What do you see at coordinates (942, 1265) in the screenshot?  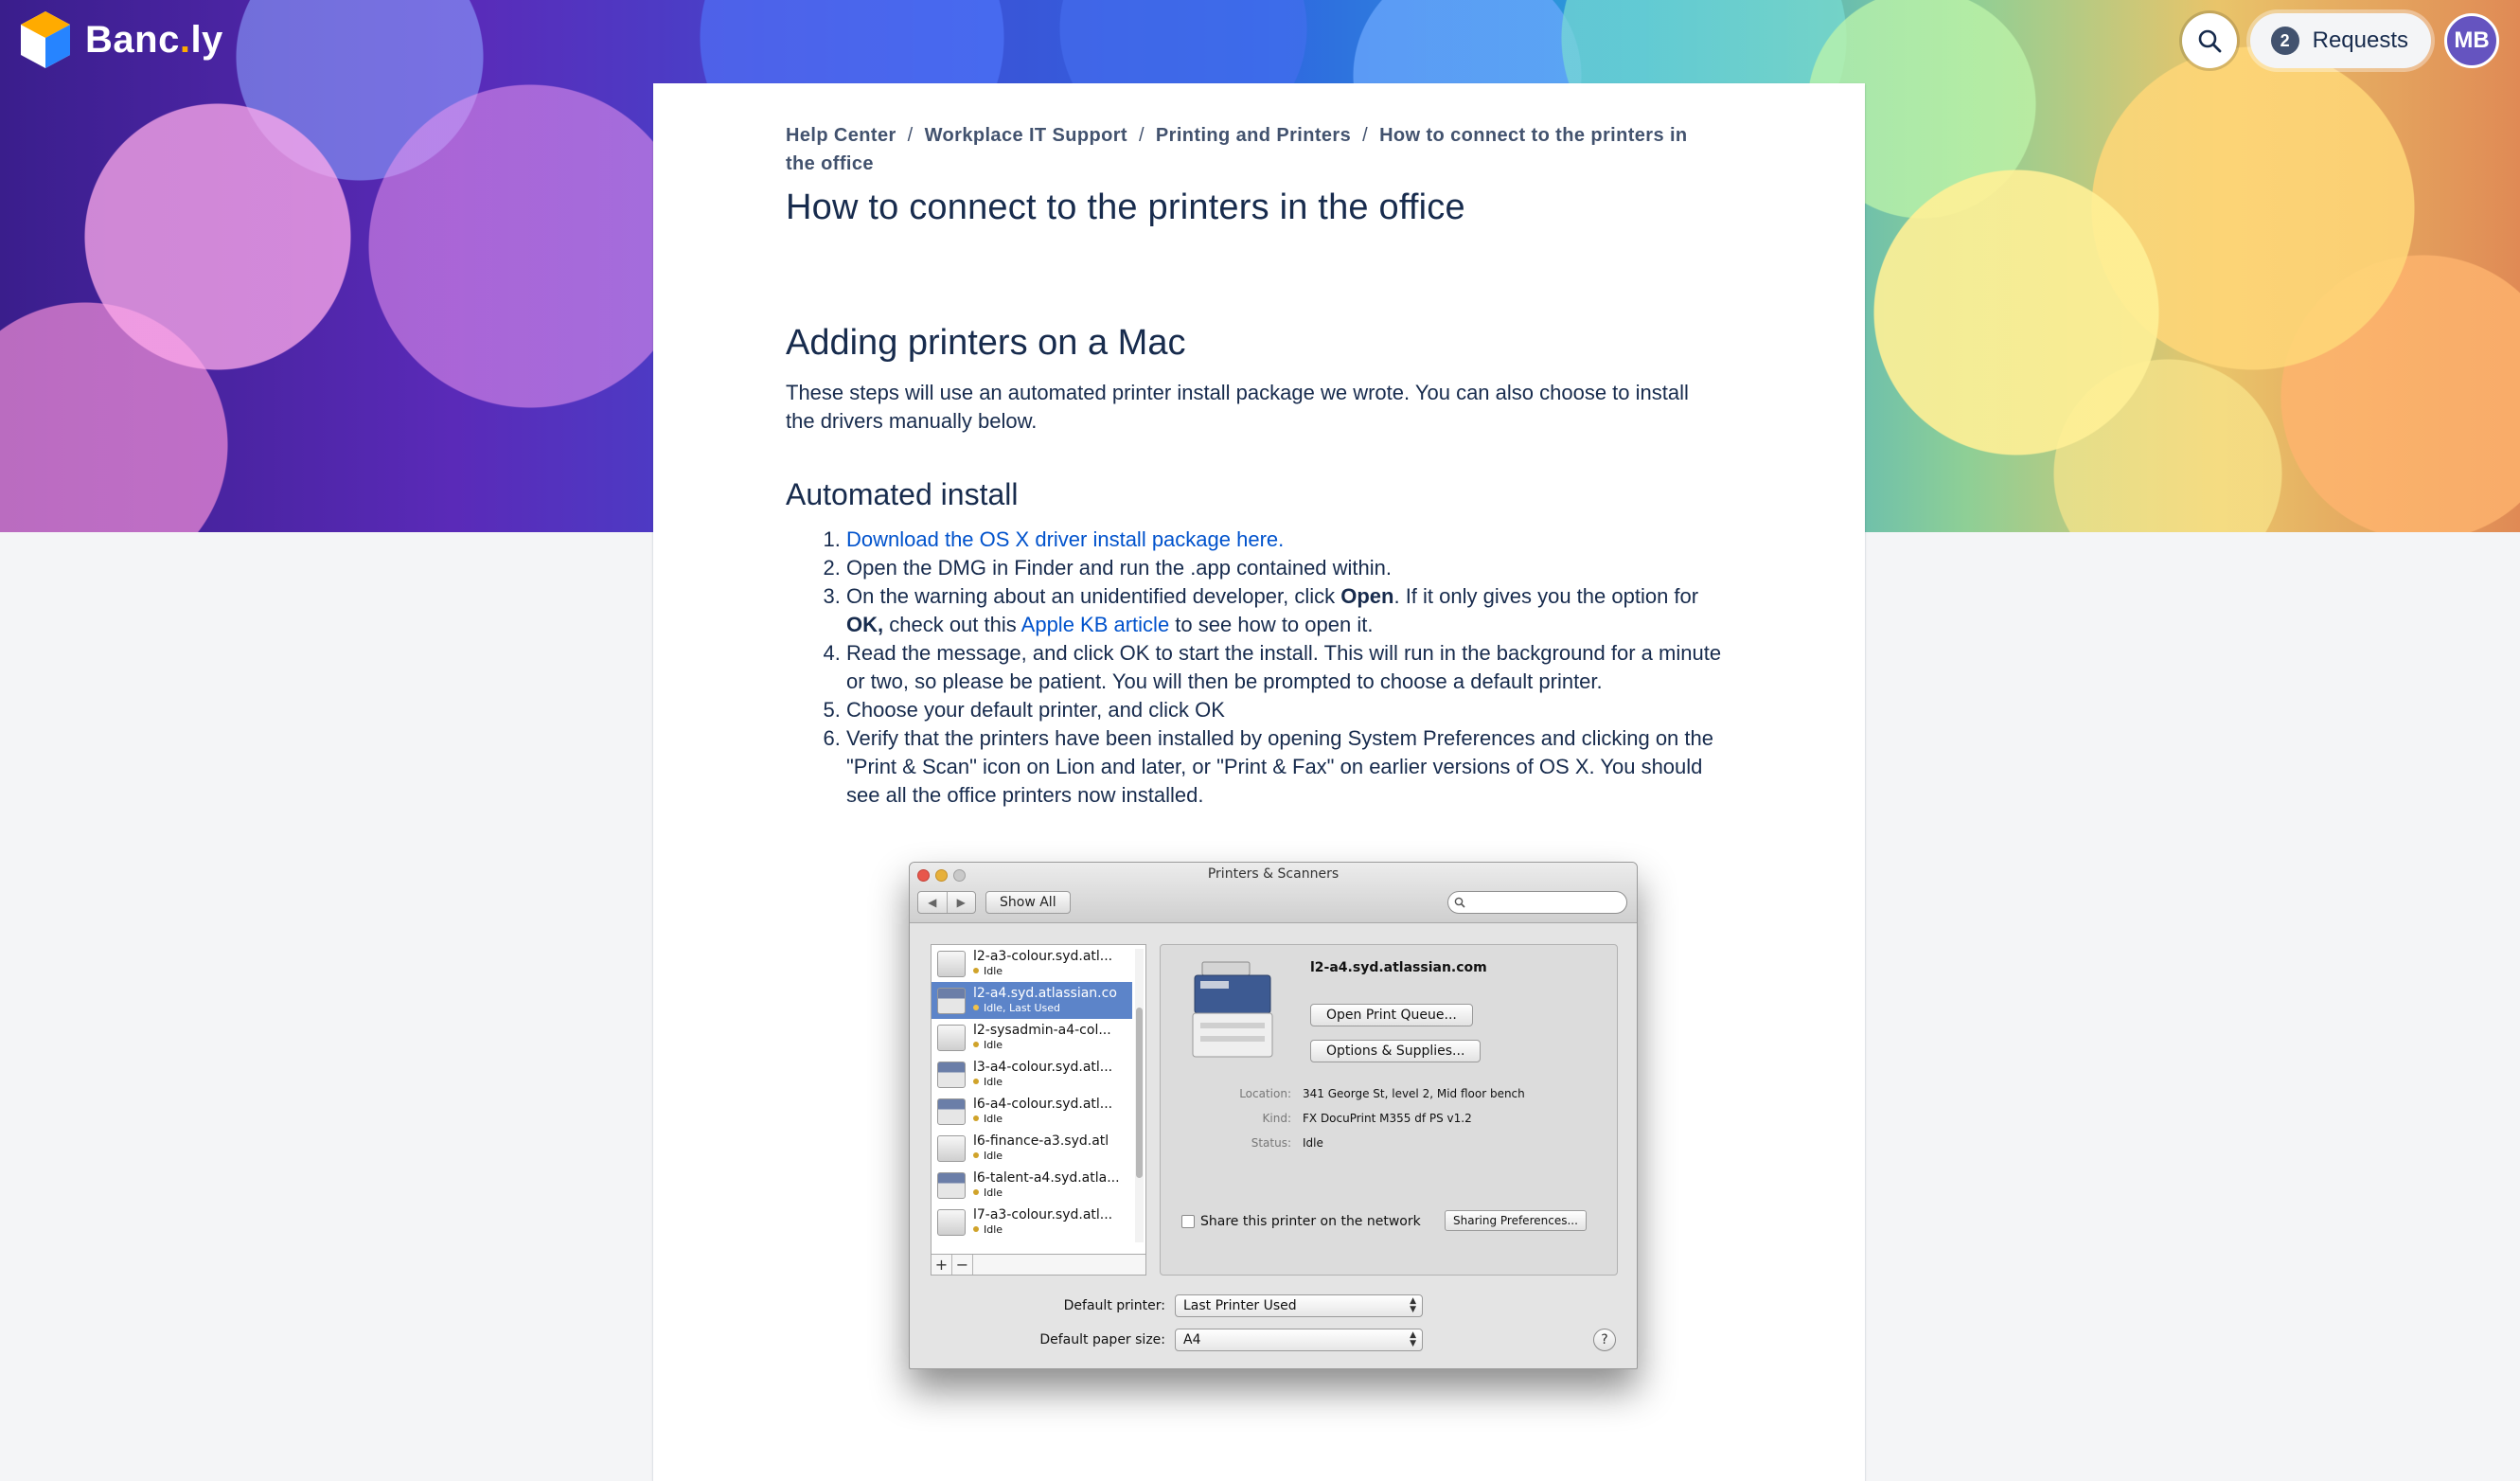 I see `add-printer-icon: +` at bounding box center [942, 1265].